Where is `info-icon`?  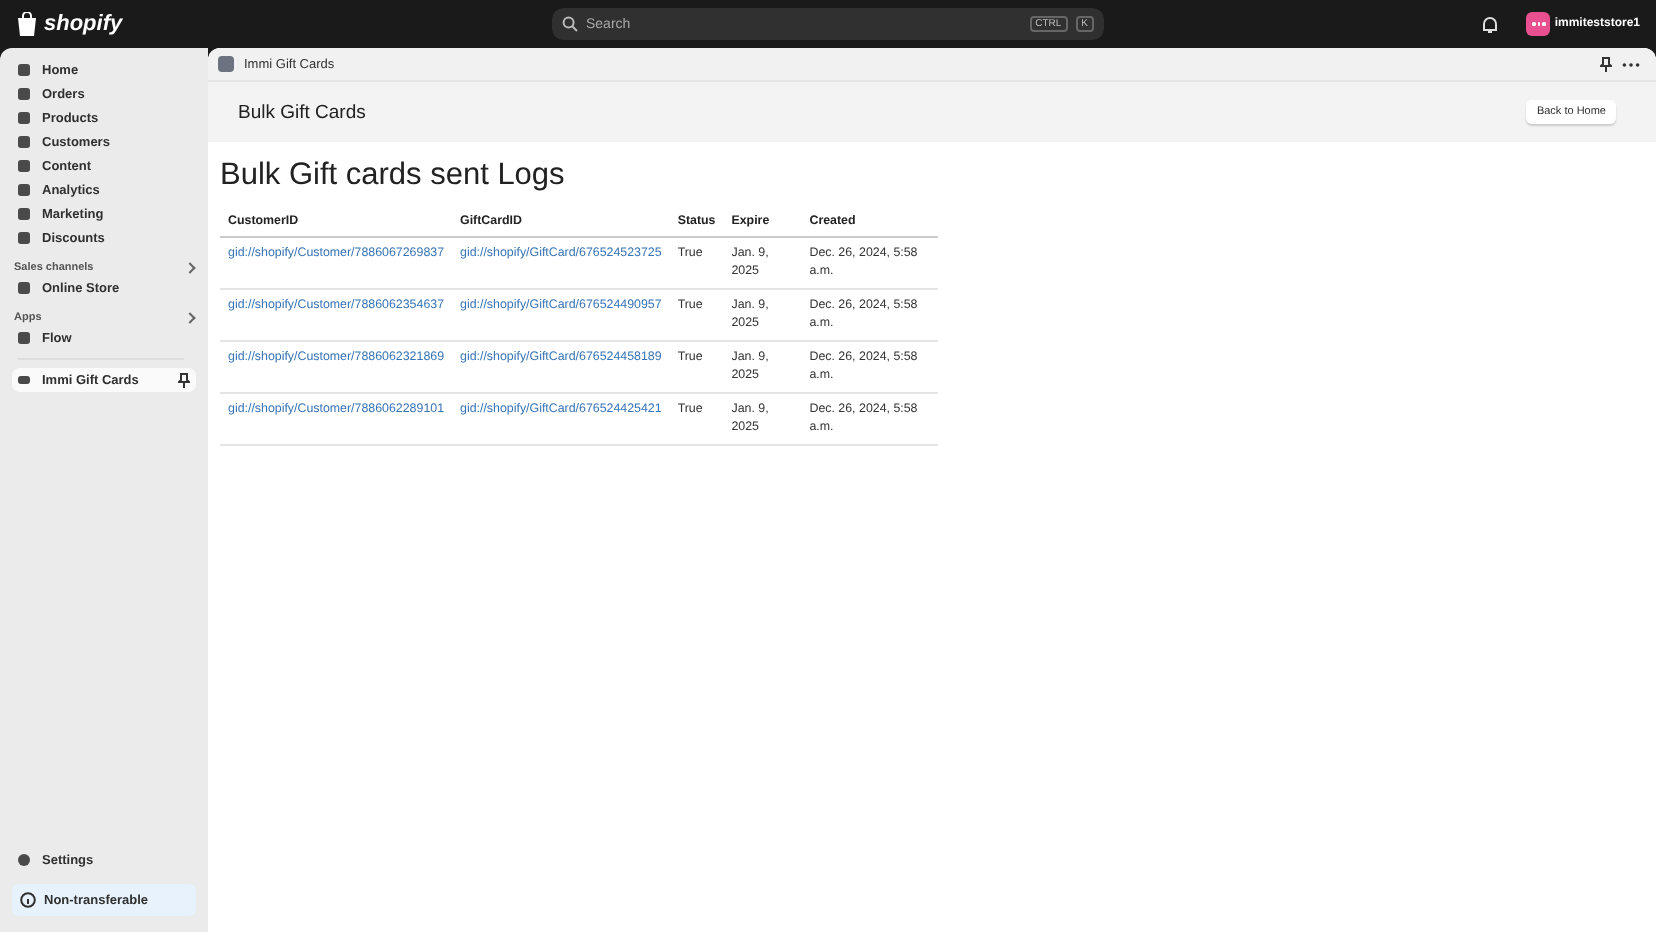
info-icon is located at coordinates (28, 900).